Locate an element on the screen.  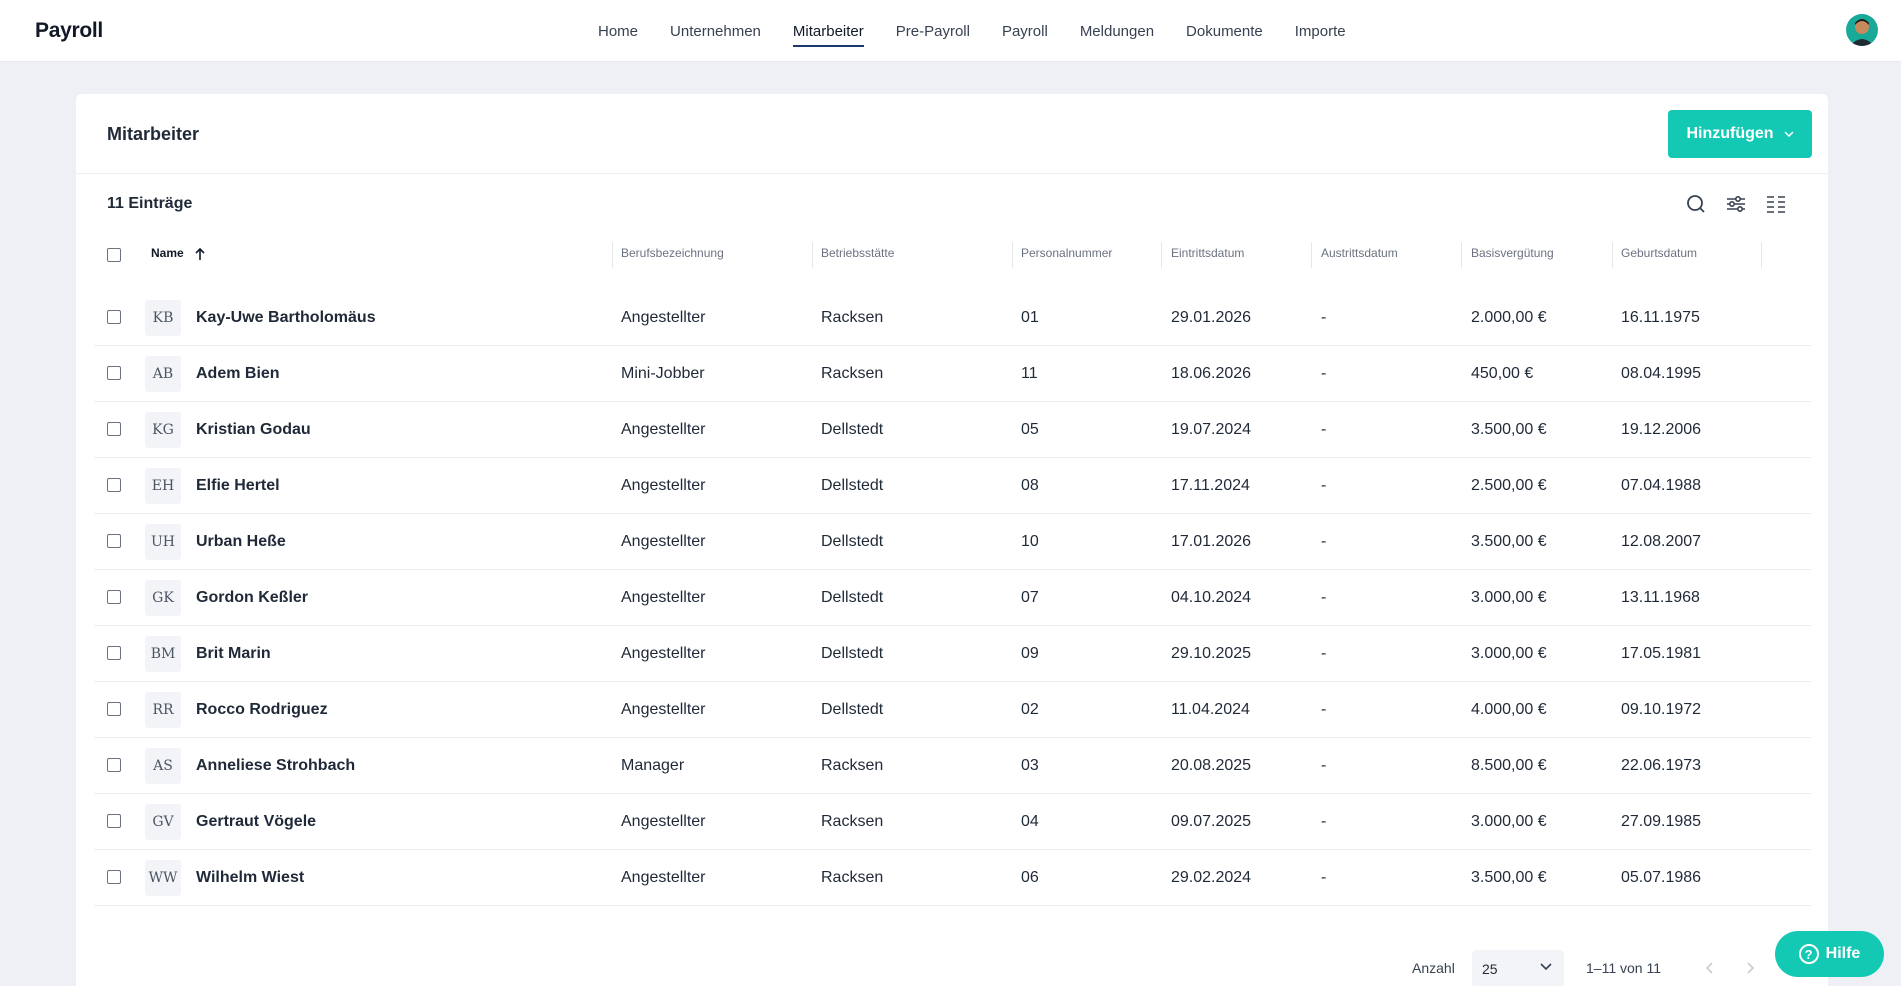
nav-item-home: Home is located at coordinates (618, 31).